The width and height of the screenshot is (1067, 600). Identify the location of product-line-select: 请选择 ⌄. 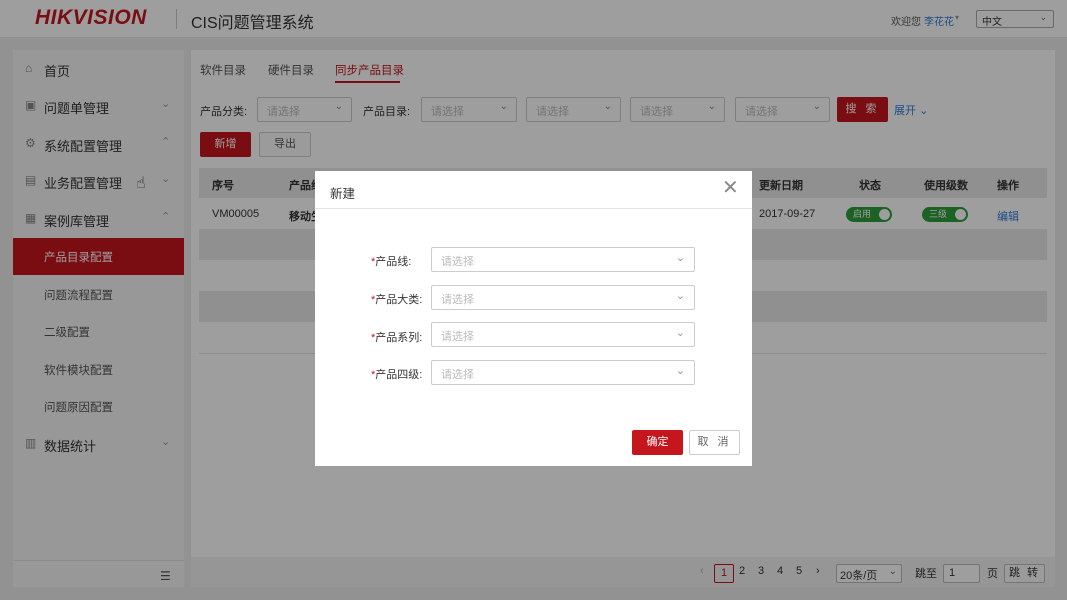
(563, 259).